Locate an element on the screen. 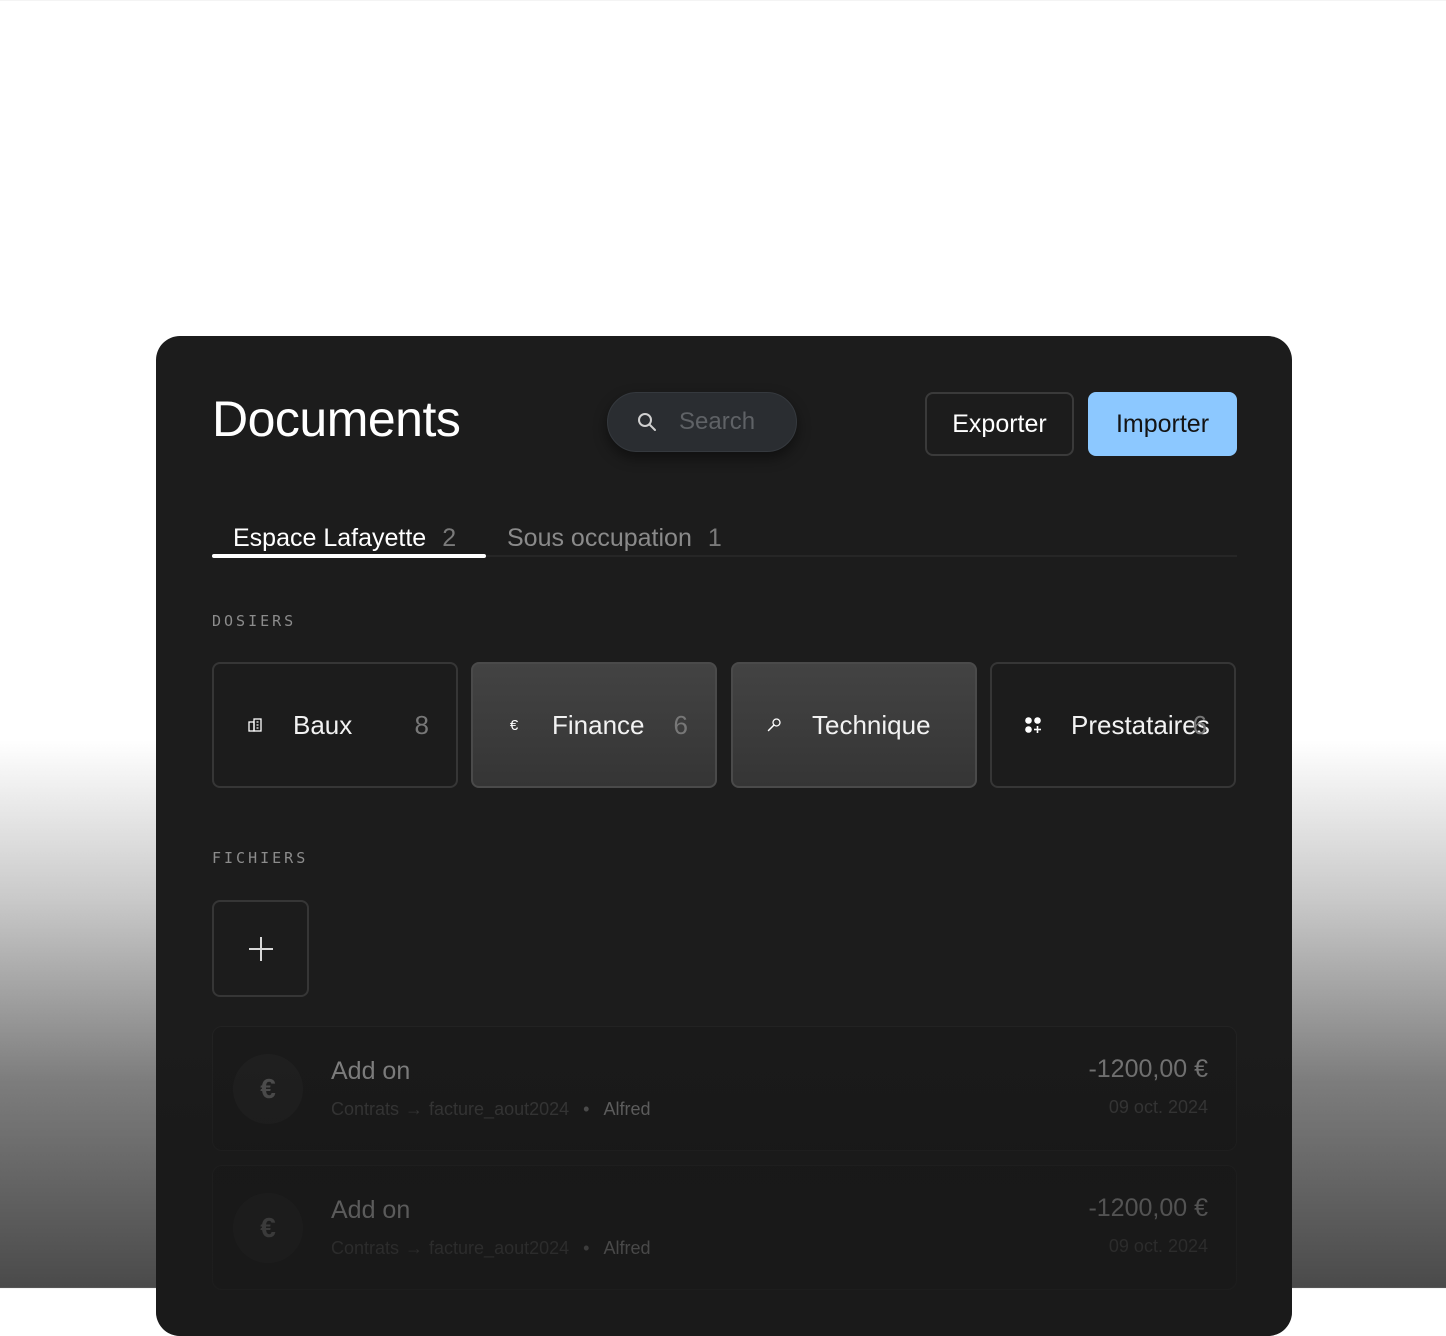 The width and height of the screenshot is (1446, 1336). tab-bar: Espace Lafayette 2 Sous occupation 1 is located at coordinates (724, 546).